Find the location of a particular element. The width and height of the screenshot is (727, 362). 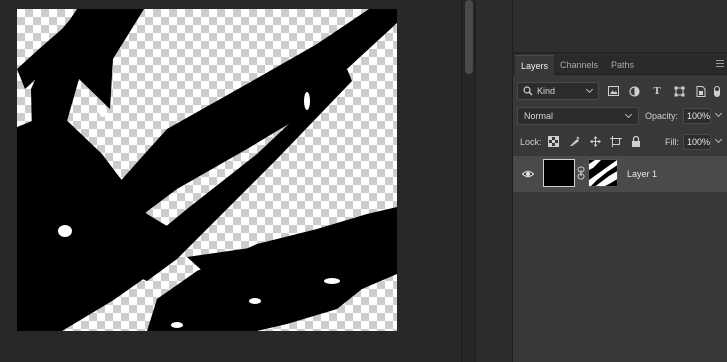

adjustment-filter-icon is located at coordinates (634, 91).